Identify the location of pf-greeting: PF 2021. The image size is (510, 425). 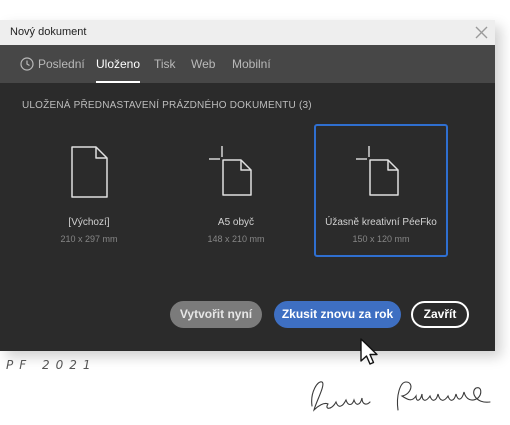
(51, 365).